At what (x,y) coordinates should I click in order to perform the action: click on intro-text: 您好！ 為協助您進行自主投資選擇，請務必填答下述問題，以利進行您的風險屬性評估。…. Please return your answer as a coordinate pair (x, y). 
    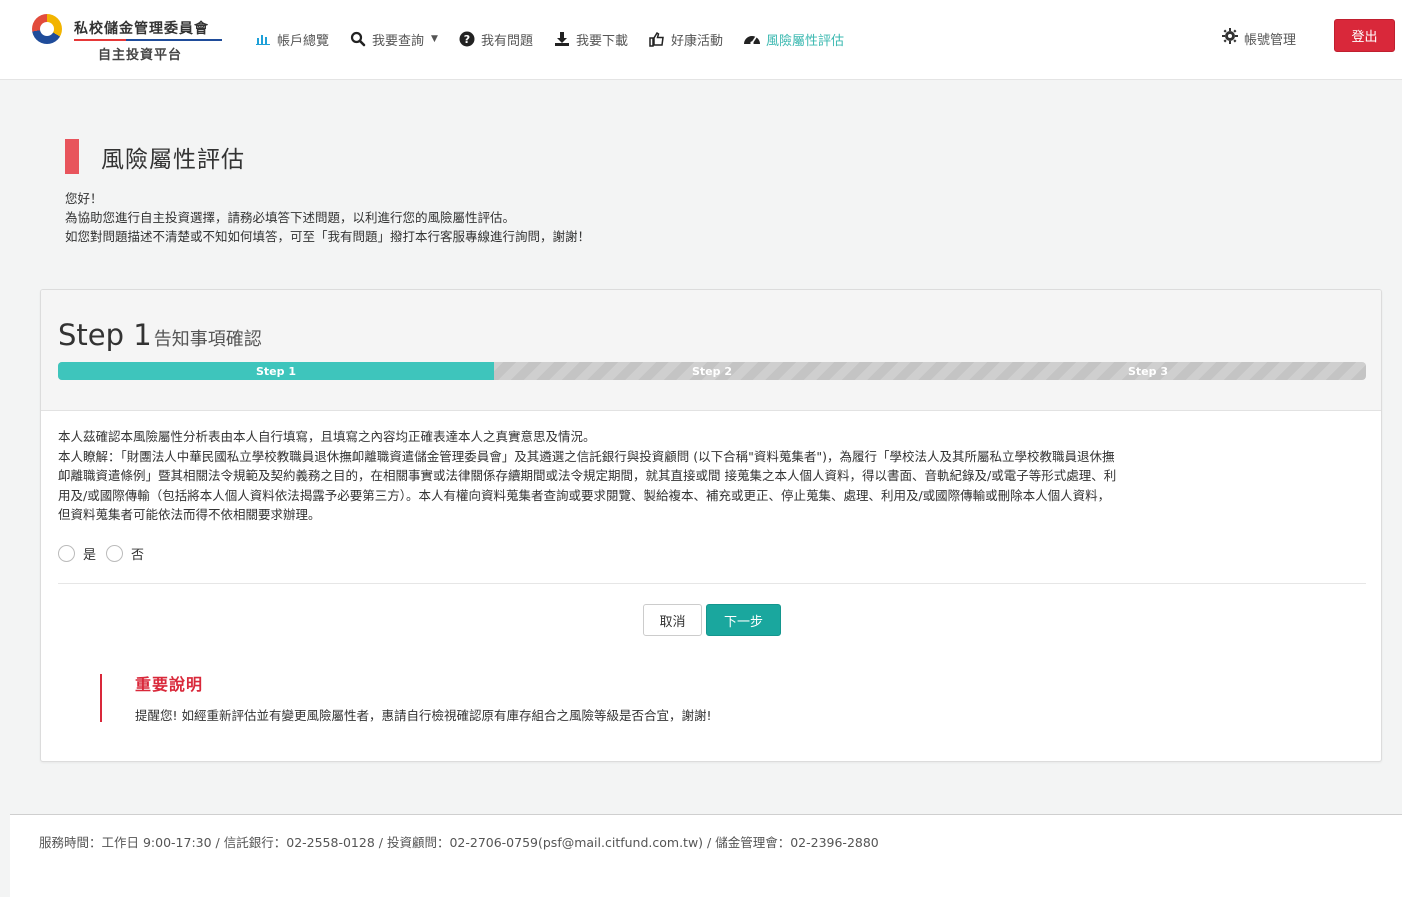
    Looking at the image, I should click on (327, 217).